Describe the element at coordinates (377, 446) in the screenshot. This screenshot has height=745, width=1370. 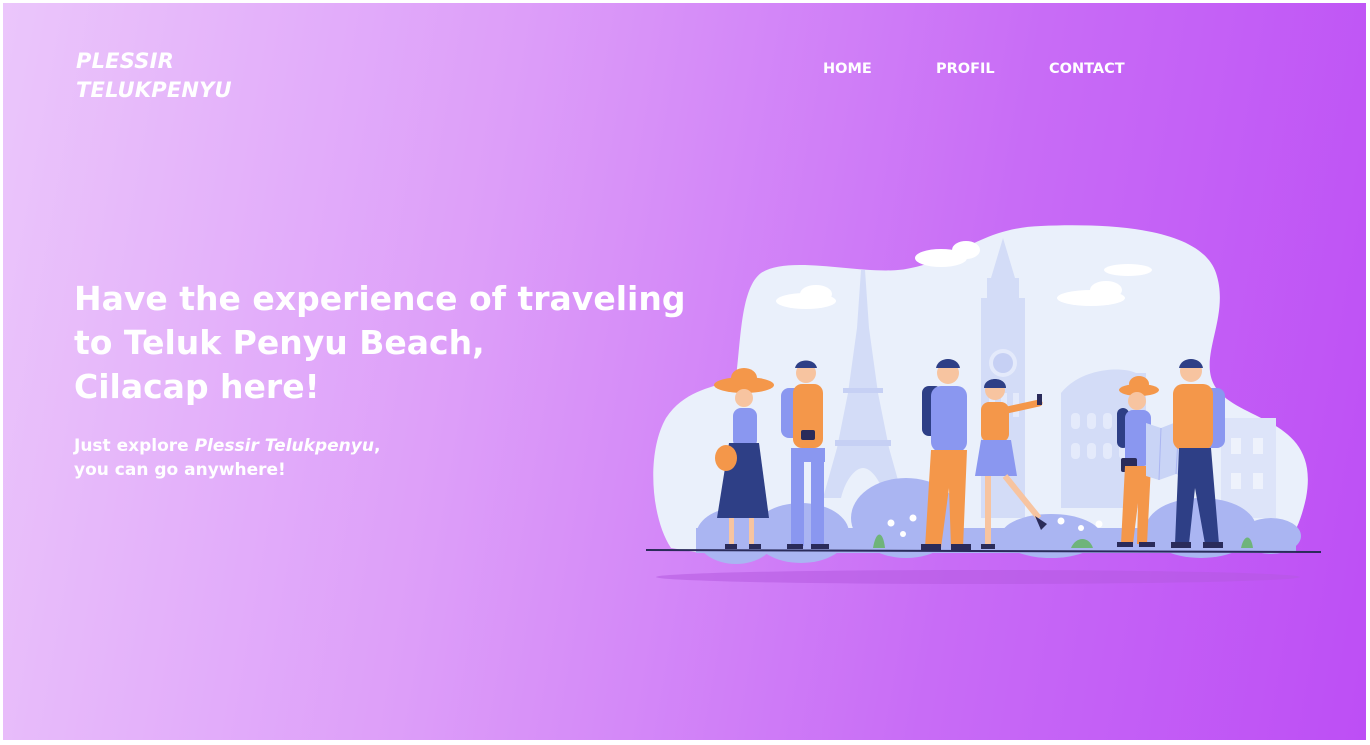
I see `hero-sub-suffix: ,` at that location.